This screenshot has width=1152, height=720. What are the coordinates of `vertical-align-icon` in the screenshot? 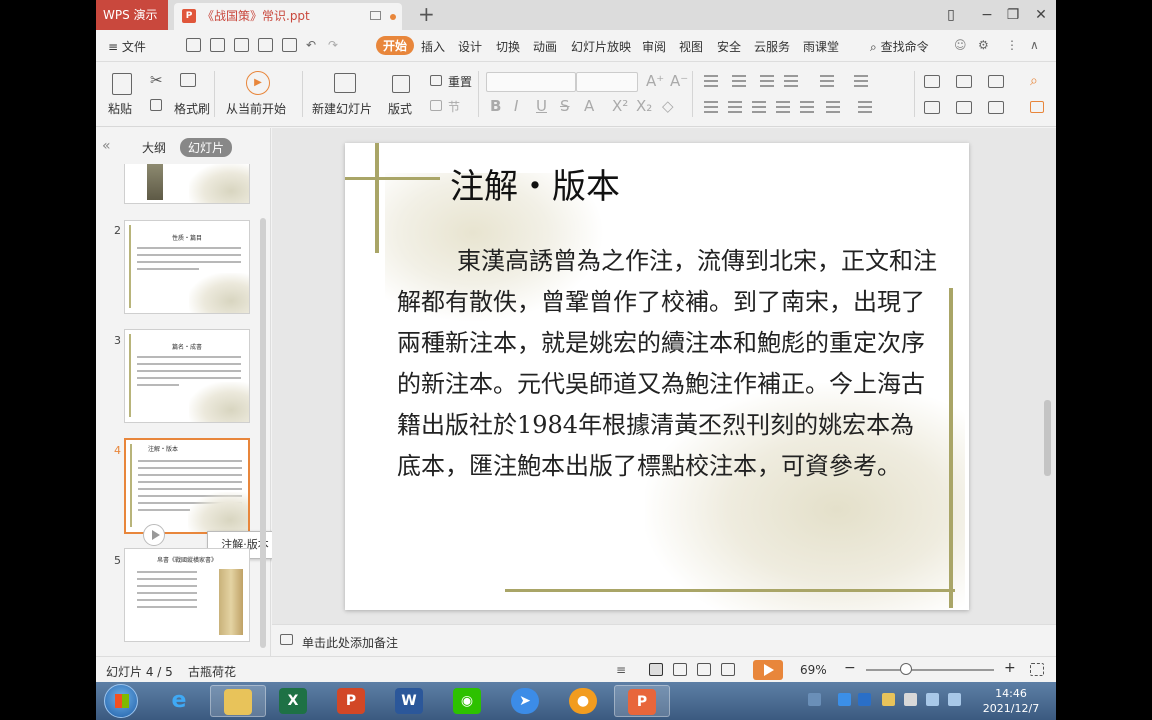 It's located at (865, 107).